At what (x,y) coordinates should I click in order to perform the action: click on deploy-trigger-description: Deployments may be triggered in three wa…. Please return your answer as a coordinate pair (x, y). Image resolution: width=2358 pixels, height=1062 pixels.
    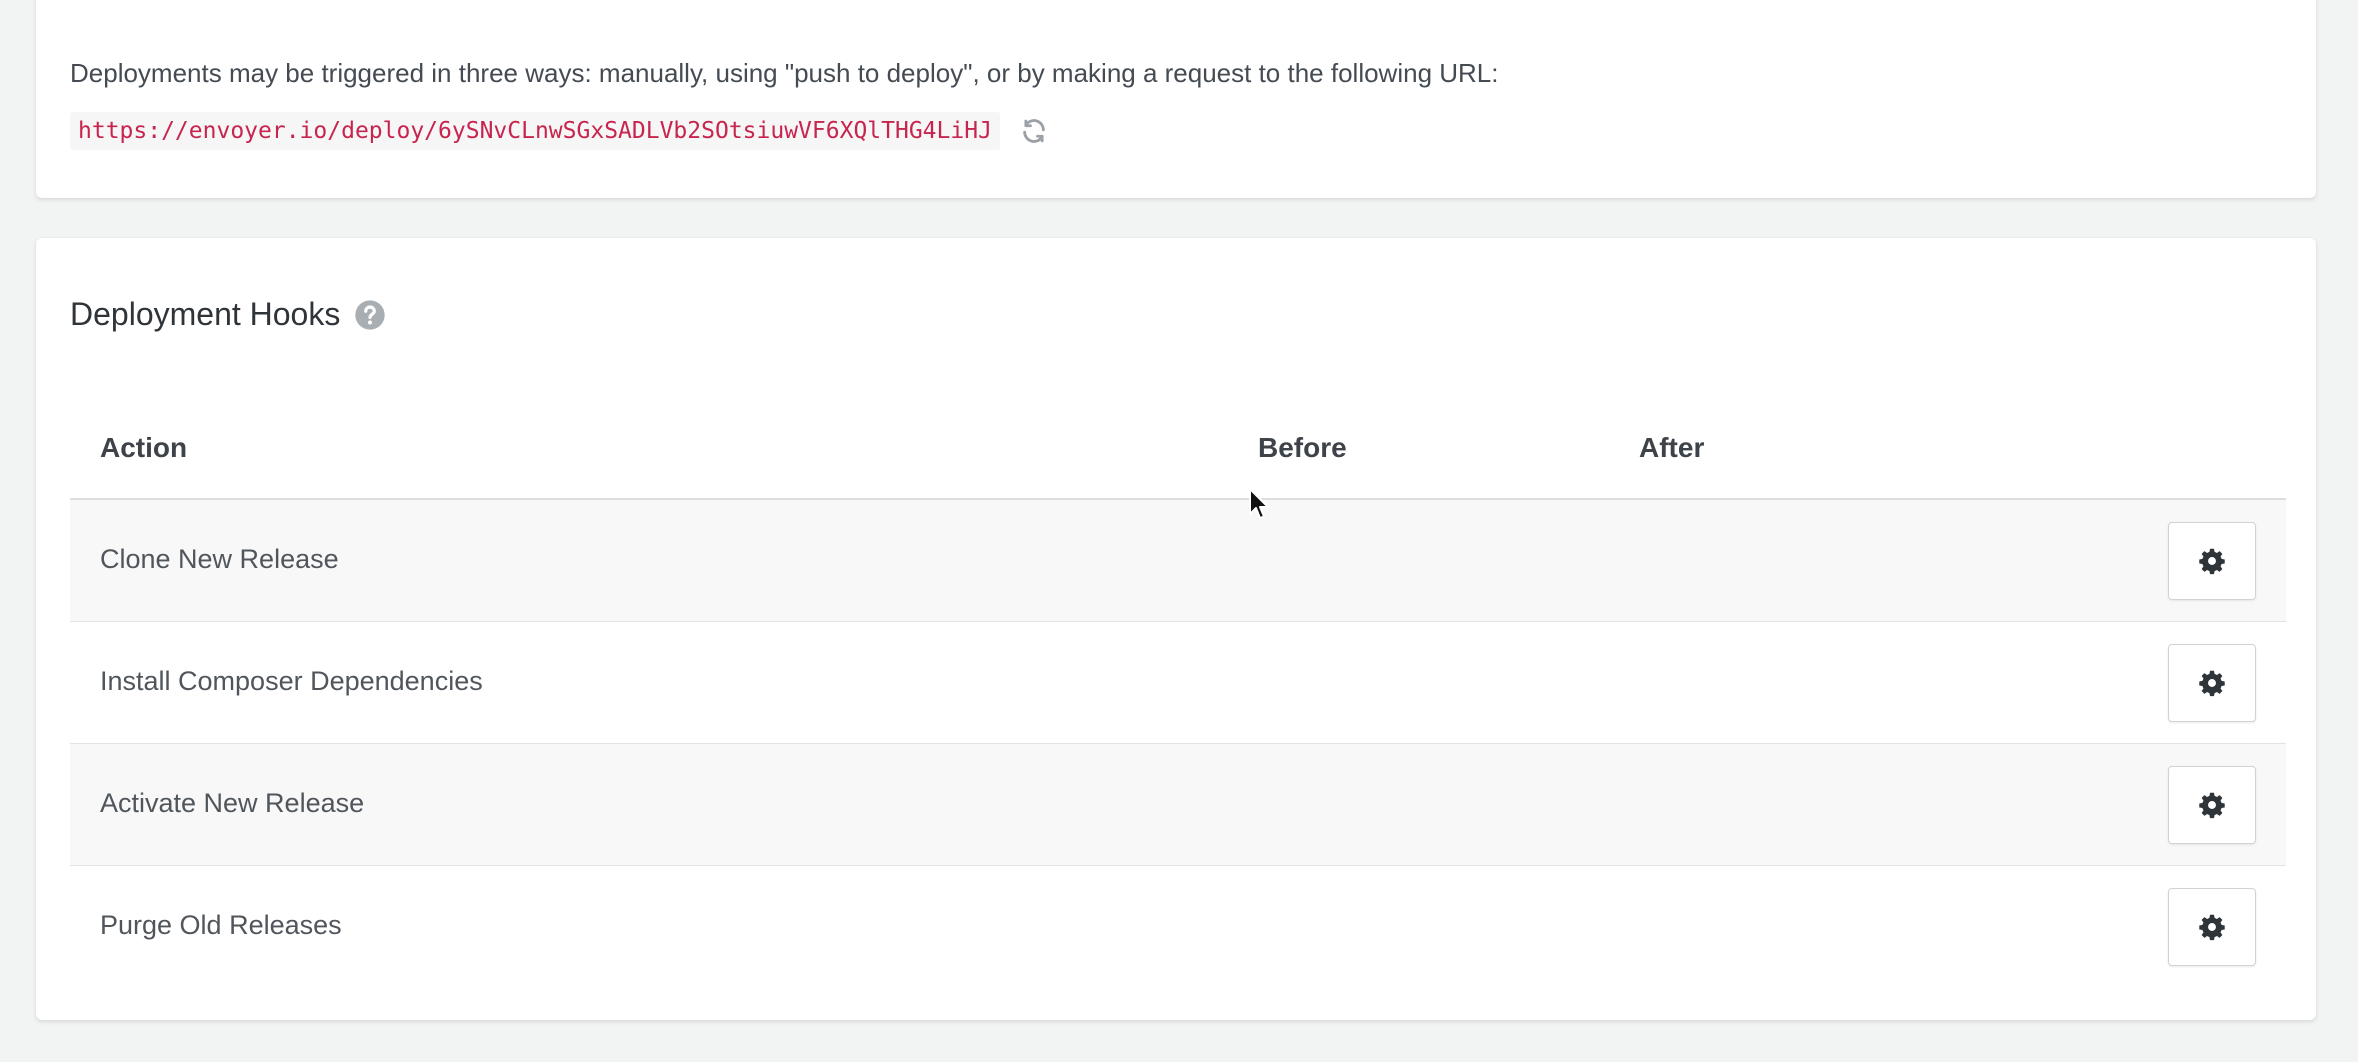
    Looking at the image, I should click on (784, 73).